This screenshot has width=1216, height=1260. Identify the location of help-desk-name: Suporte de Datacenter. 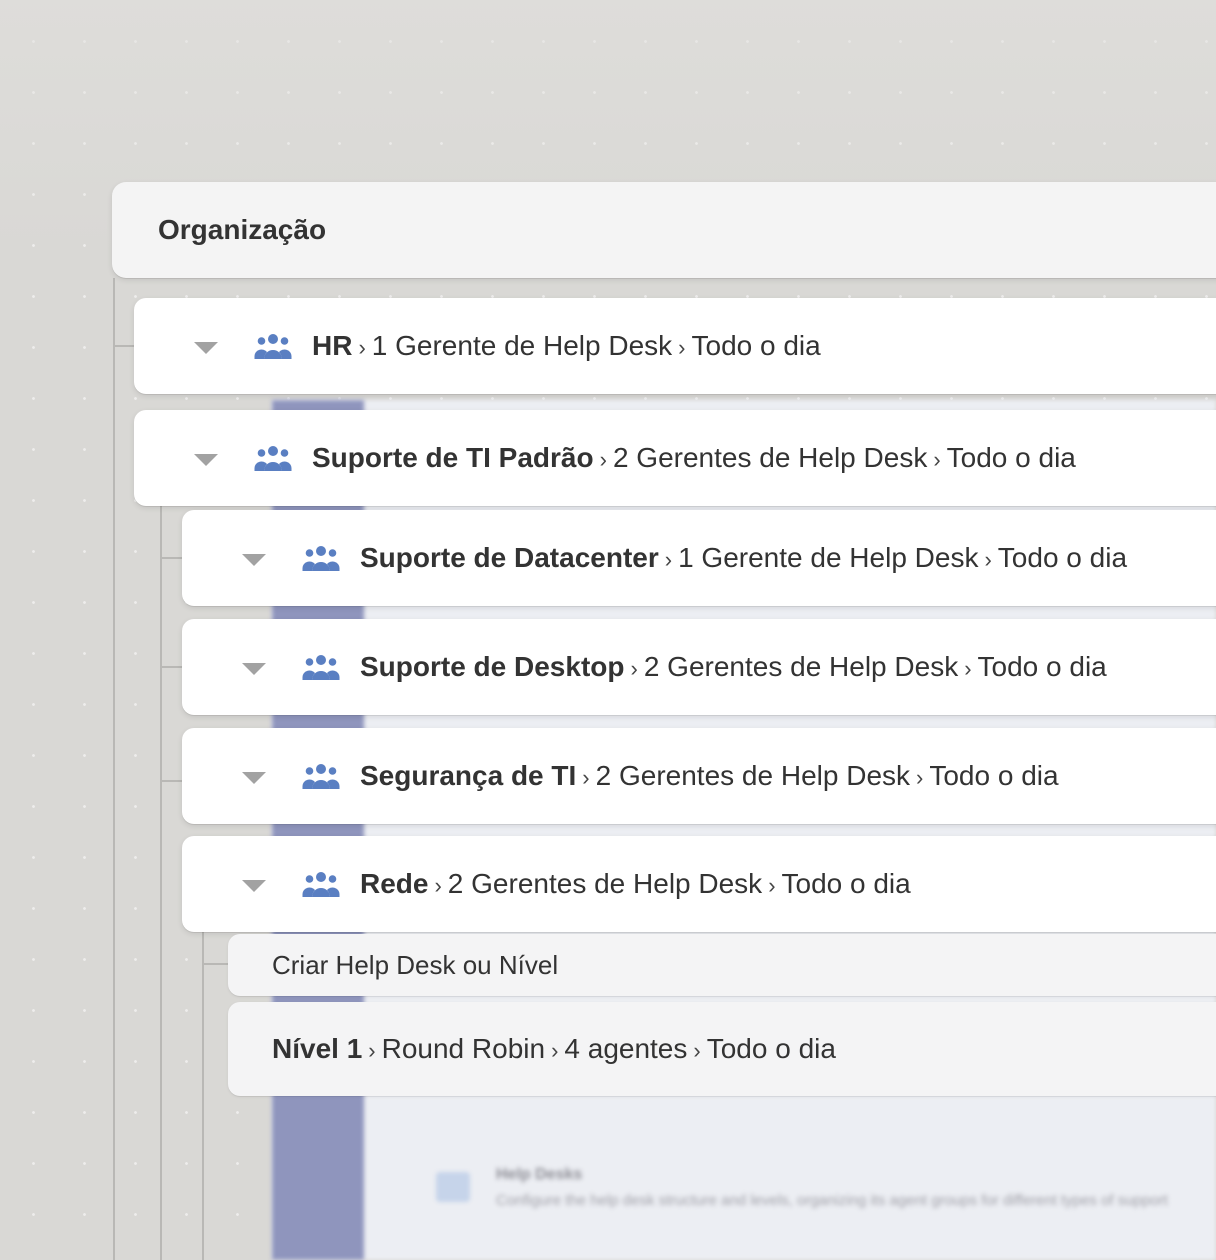
(509, 557).